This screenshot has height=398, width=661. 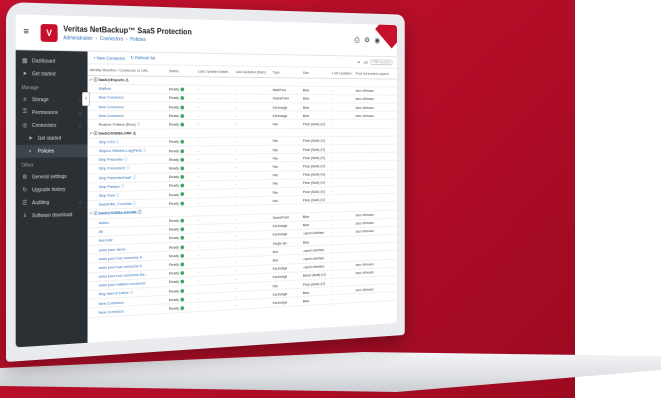 What do you see at coordinates (286, 115) in the screenshot?
I see `type-cell: Exchange` at bounding box center [286, 115].